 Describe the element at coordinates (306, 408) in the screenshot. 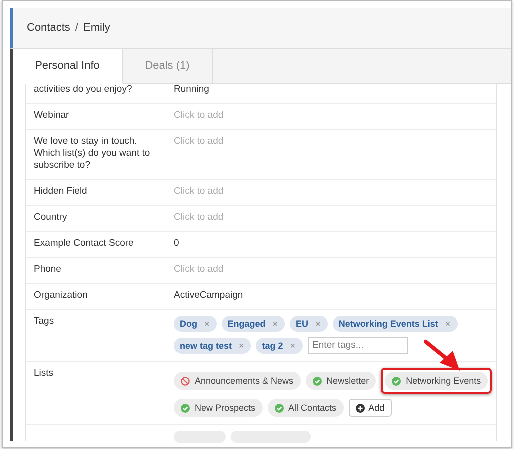

I see `list-chip: All Contacts` at that location.